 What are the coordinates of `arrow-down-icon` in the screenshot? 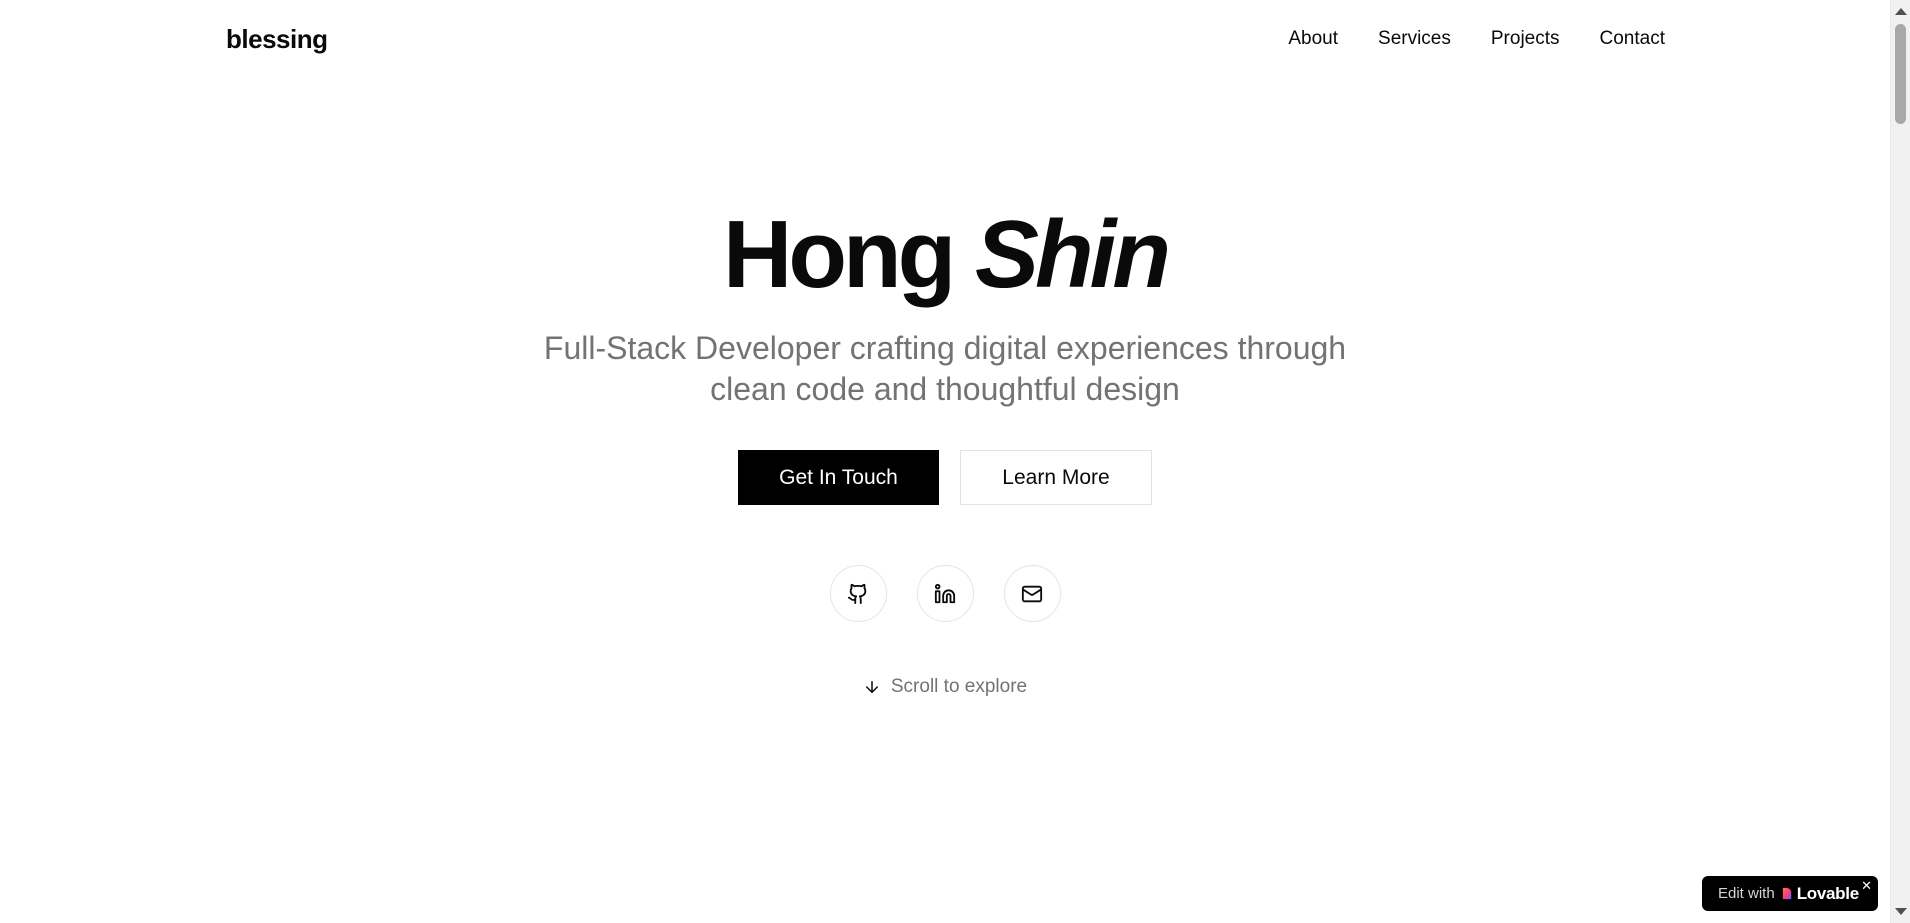 It's located at (871, 687).